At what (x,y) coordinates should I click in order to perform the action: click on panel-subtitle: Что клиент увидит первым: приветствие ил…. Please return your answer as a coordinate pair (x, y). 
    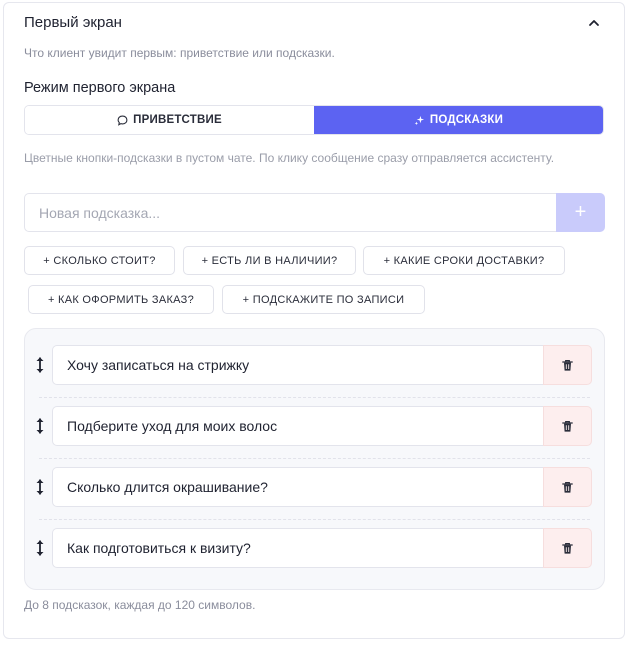
    Looking at the image, I should click on (179, 53).